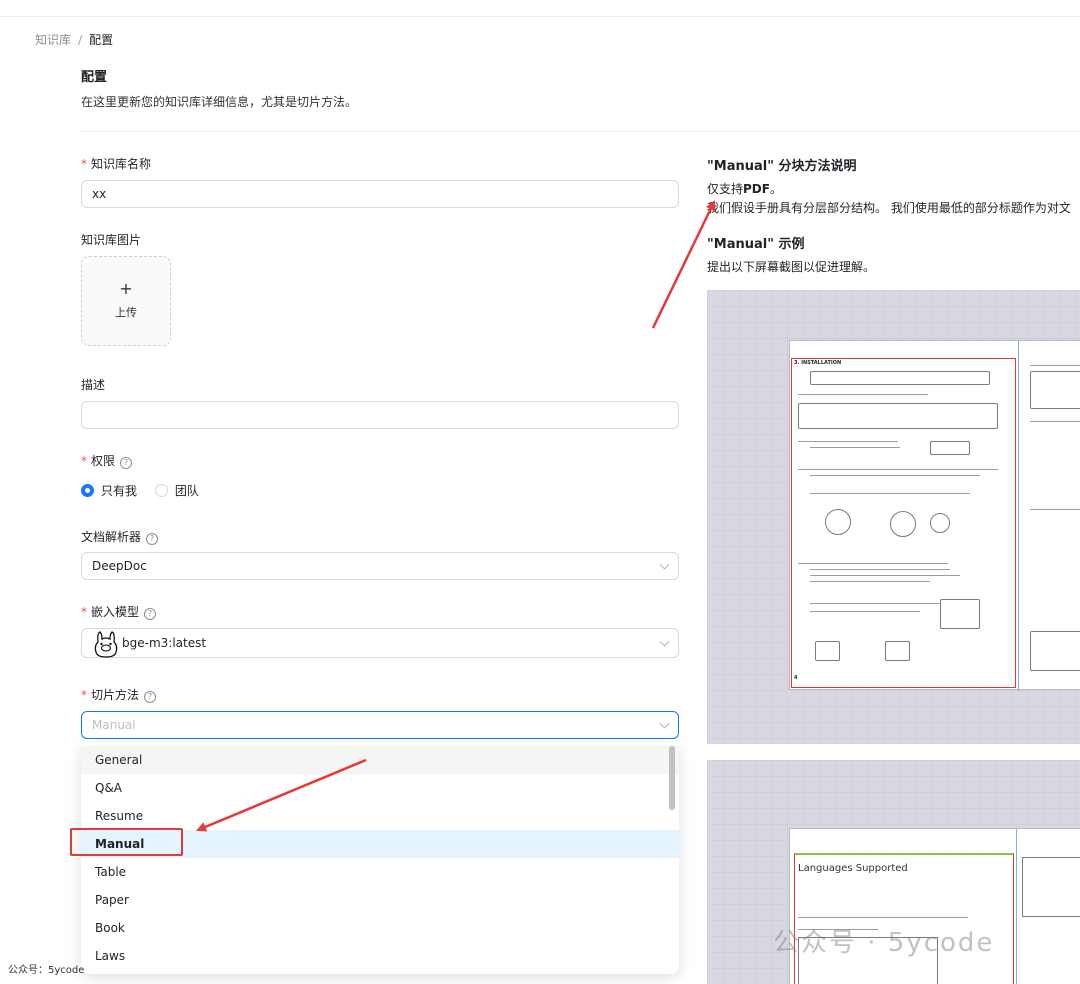 The image size is (1080, 984). Describe the element at coordinates (126, 301) in the screenshot. I see `image-upload-button: + 上传` at that location.